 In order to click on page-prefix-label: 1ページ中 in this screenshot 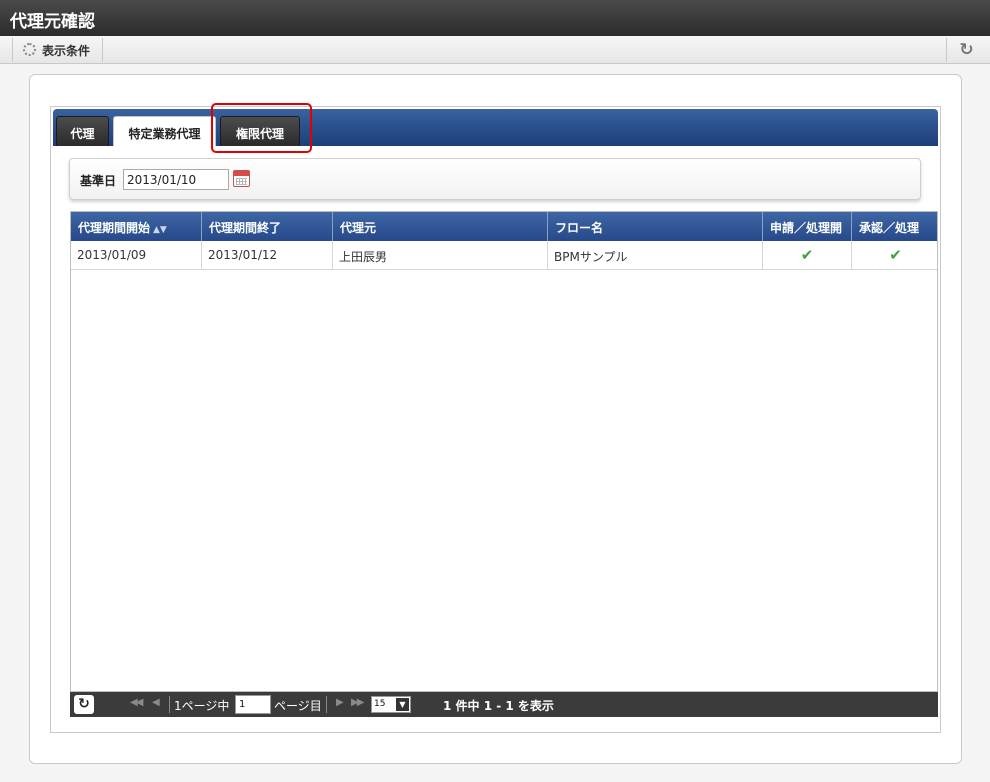, I will do `click(202, 706)`.